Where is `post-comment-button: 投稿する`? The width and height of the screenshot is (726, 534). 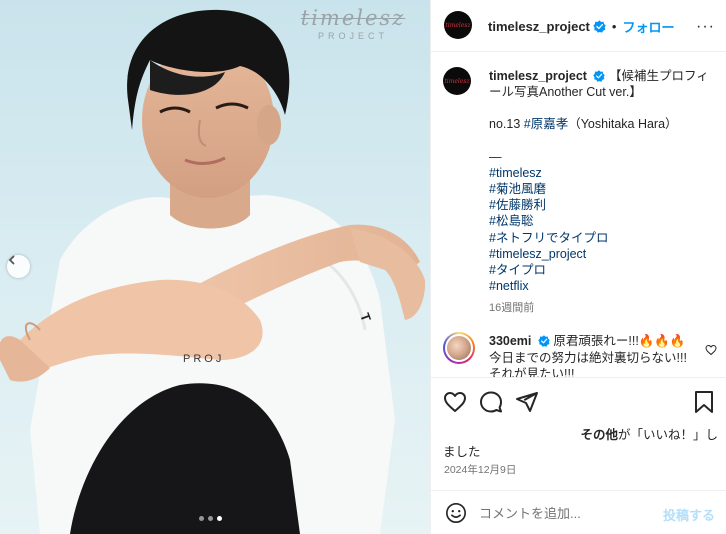 post-comment-button: 投稿する is located at coordinates (689, 514).